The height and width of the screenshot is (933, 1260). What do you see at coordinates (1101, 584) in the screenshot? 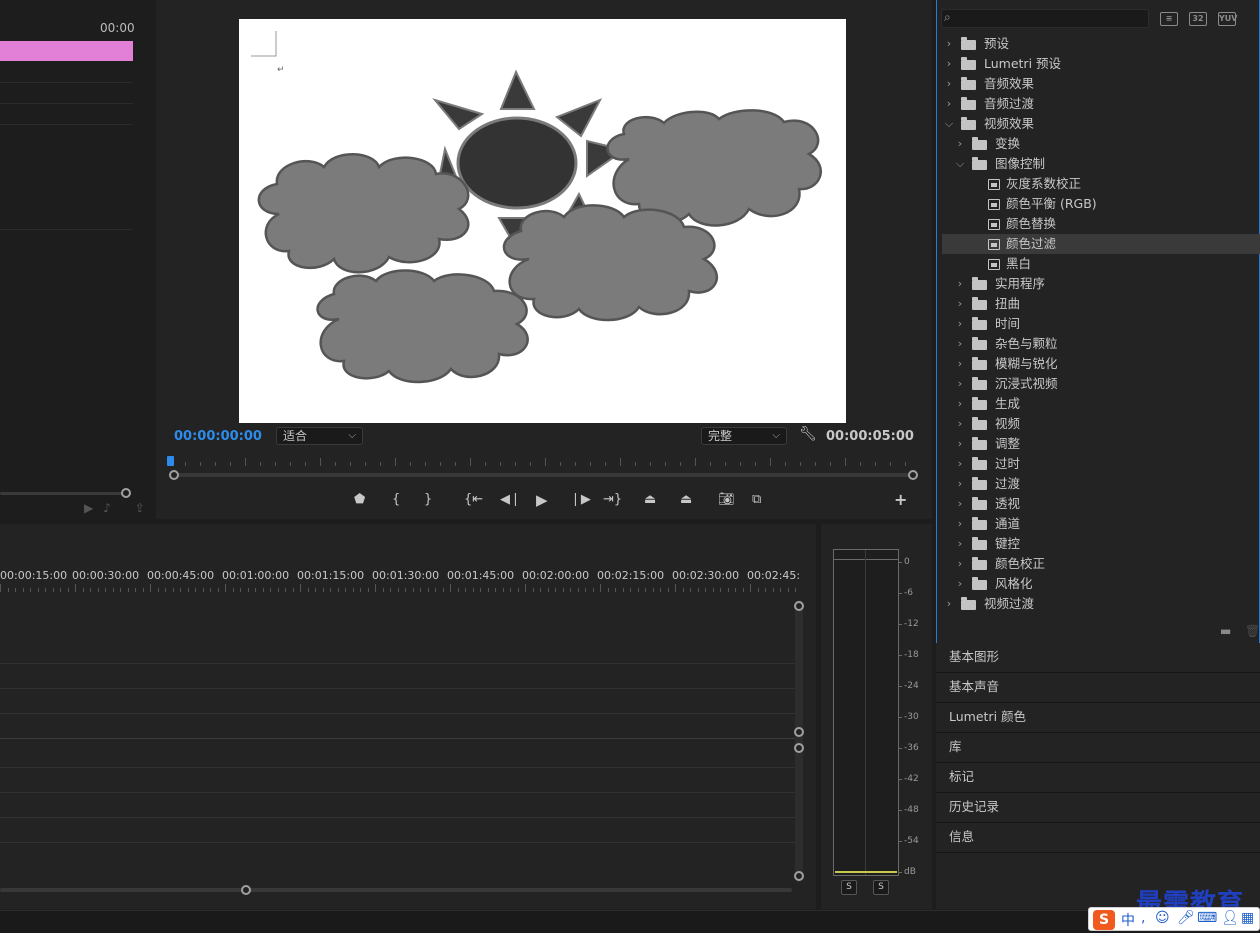
I see `effect-folder: › 风格化` at bounding box center [1101, 584].